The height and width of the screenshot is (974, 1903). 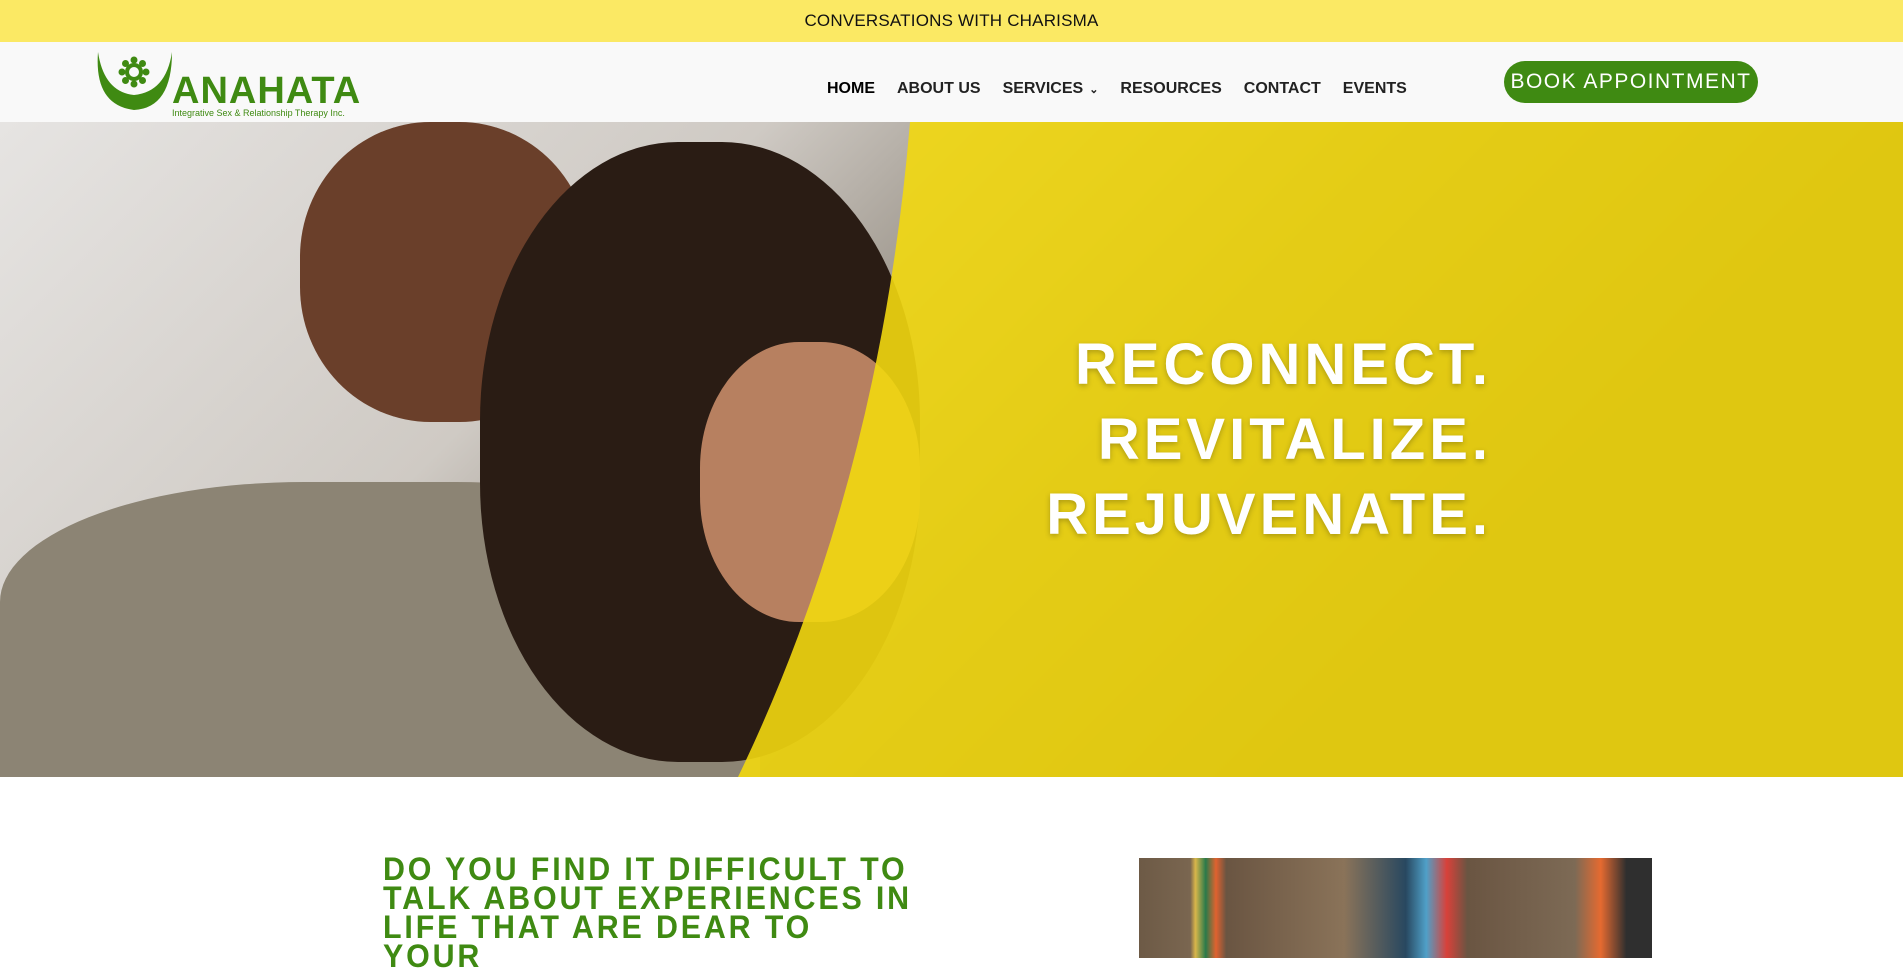 I want to click on nav-services-label: SERVICES, so click(x=1043, y=88).